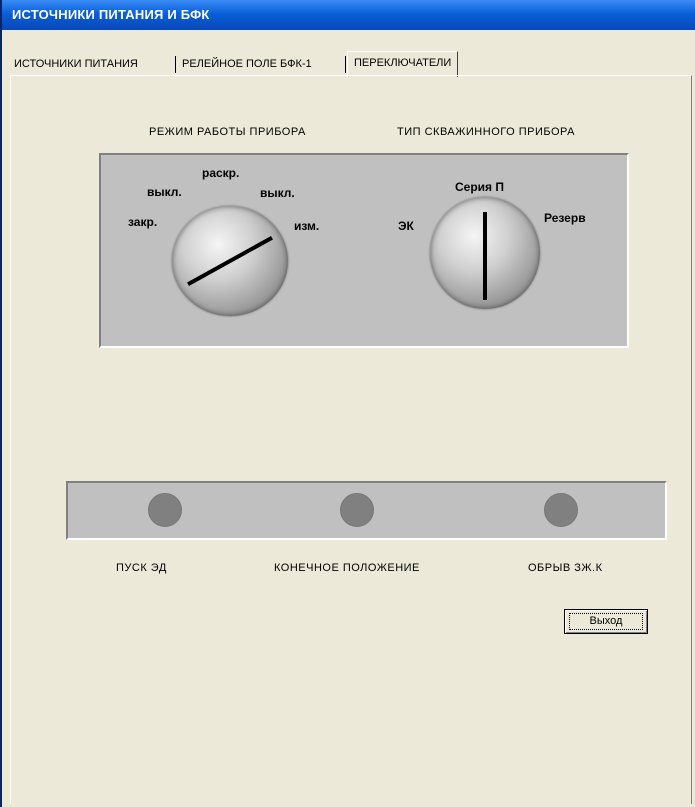 This screenshot has width=695, height=807. Describe the element at coordinates (76, 64) in the screenshot. I see `tab-power-sources: ИСТОЧНИКИ ПИТАНИЯ` at that location.